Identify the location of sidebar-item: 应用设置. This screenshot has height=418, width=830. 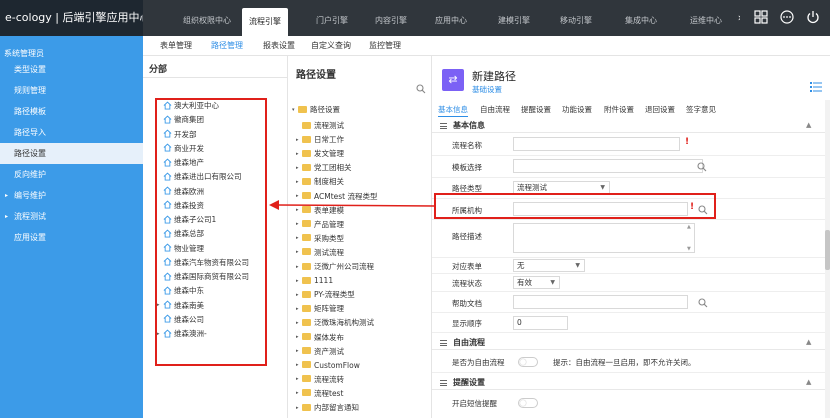
(71, 237).